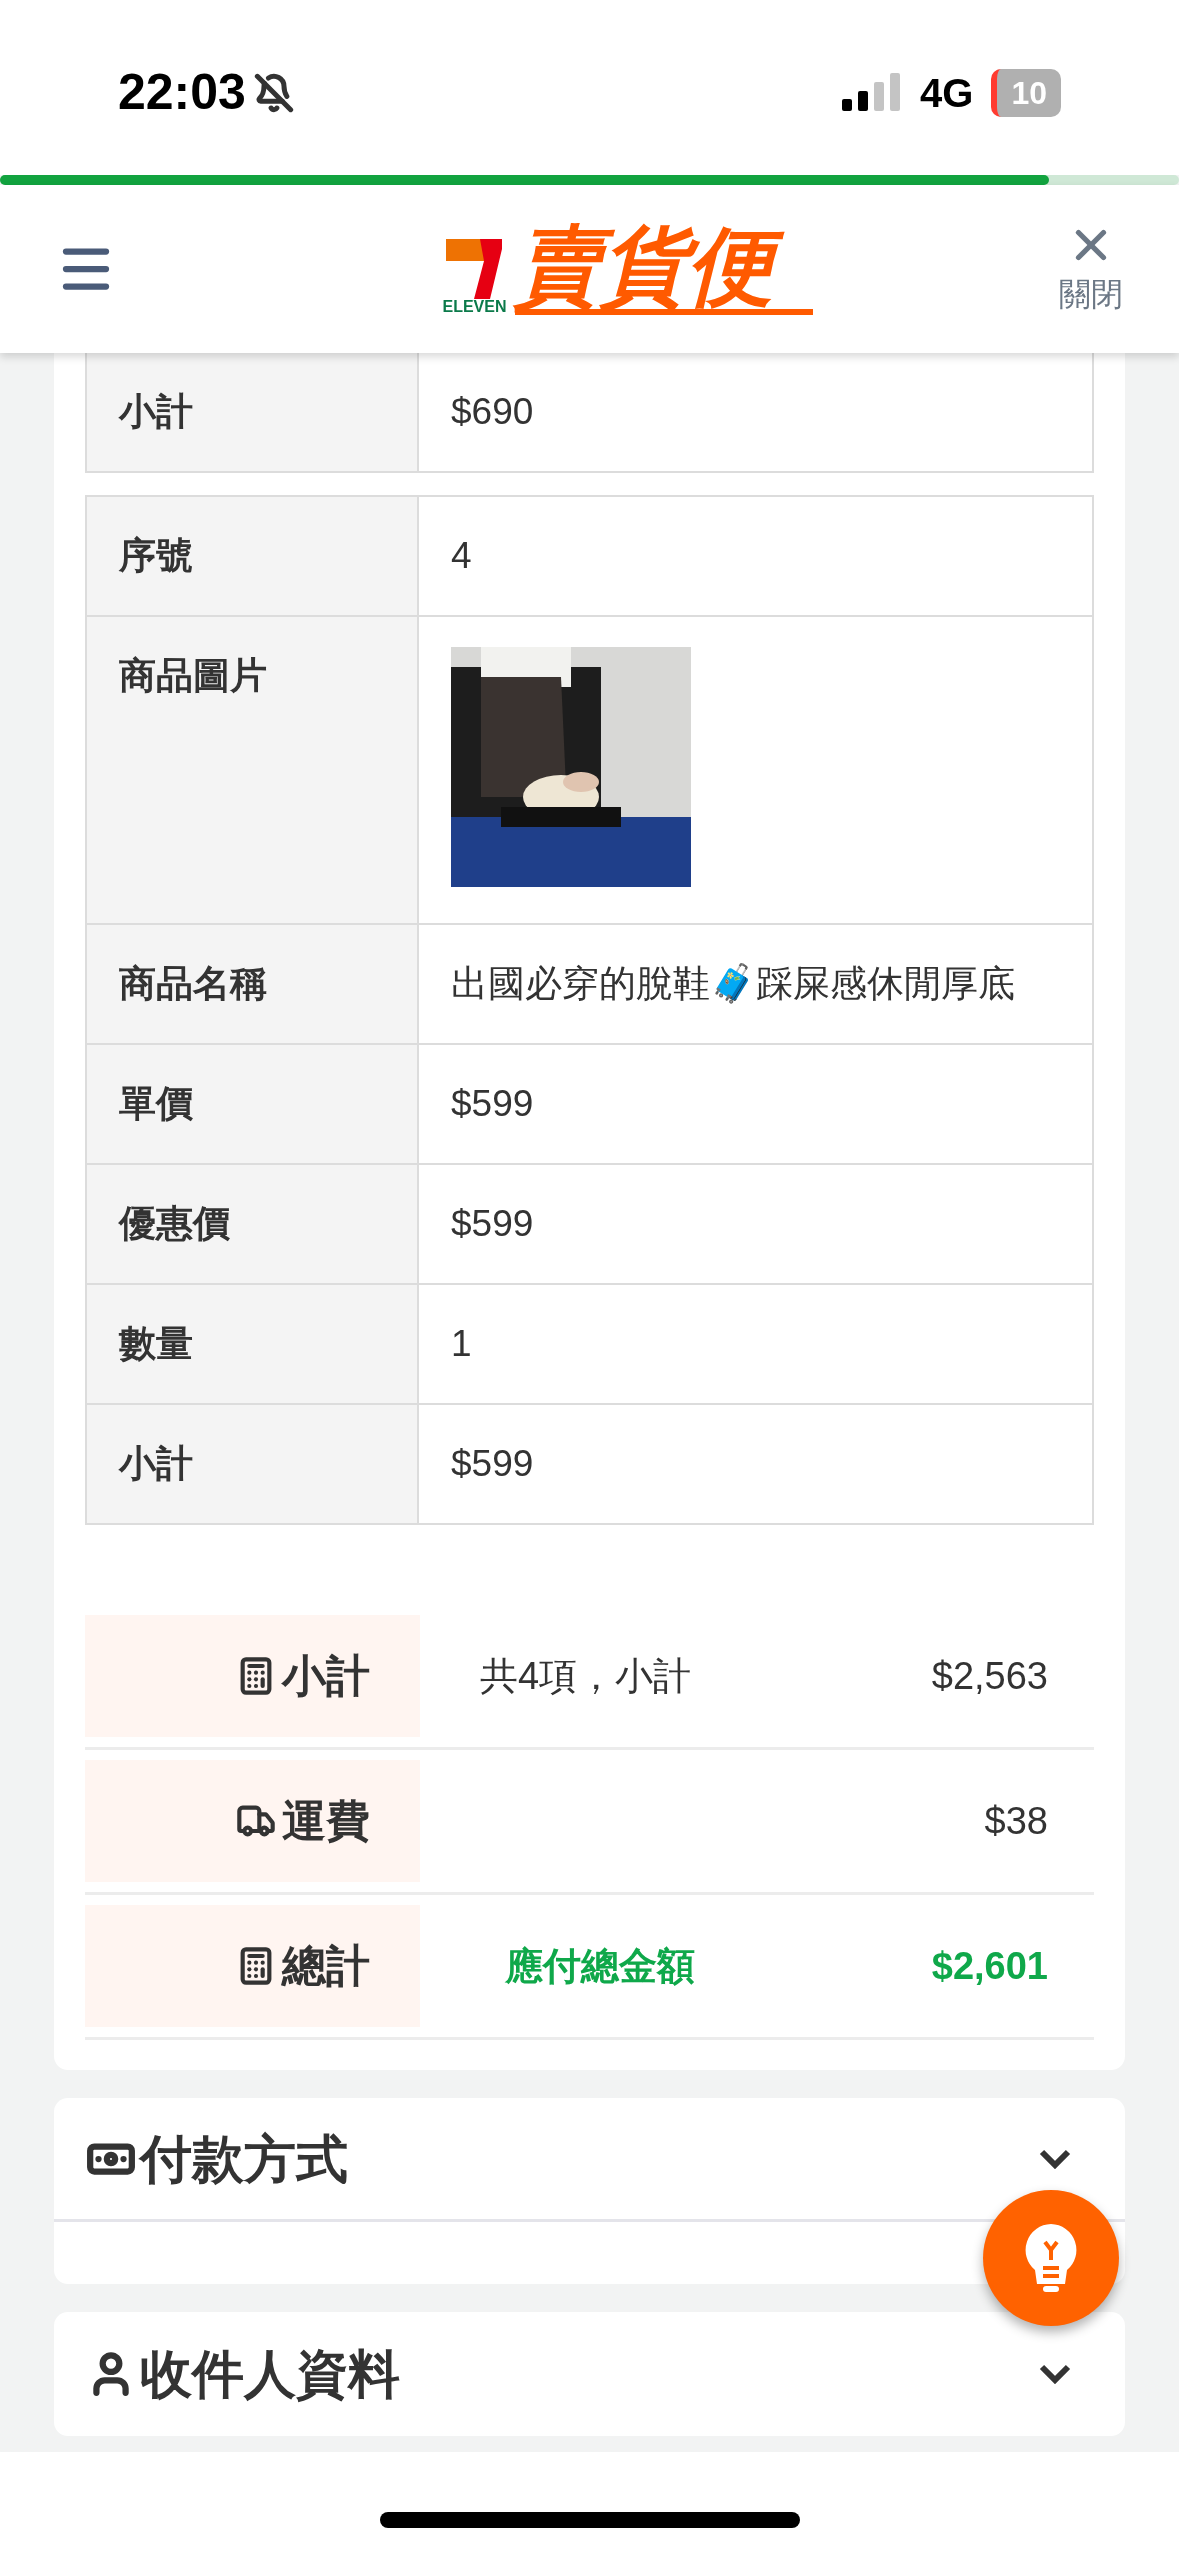 The height and width of the screenshot is (2556, 1179). I want to click on row-label: 商品名稱, so click(193, 983).